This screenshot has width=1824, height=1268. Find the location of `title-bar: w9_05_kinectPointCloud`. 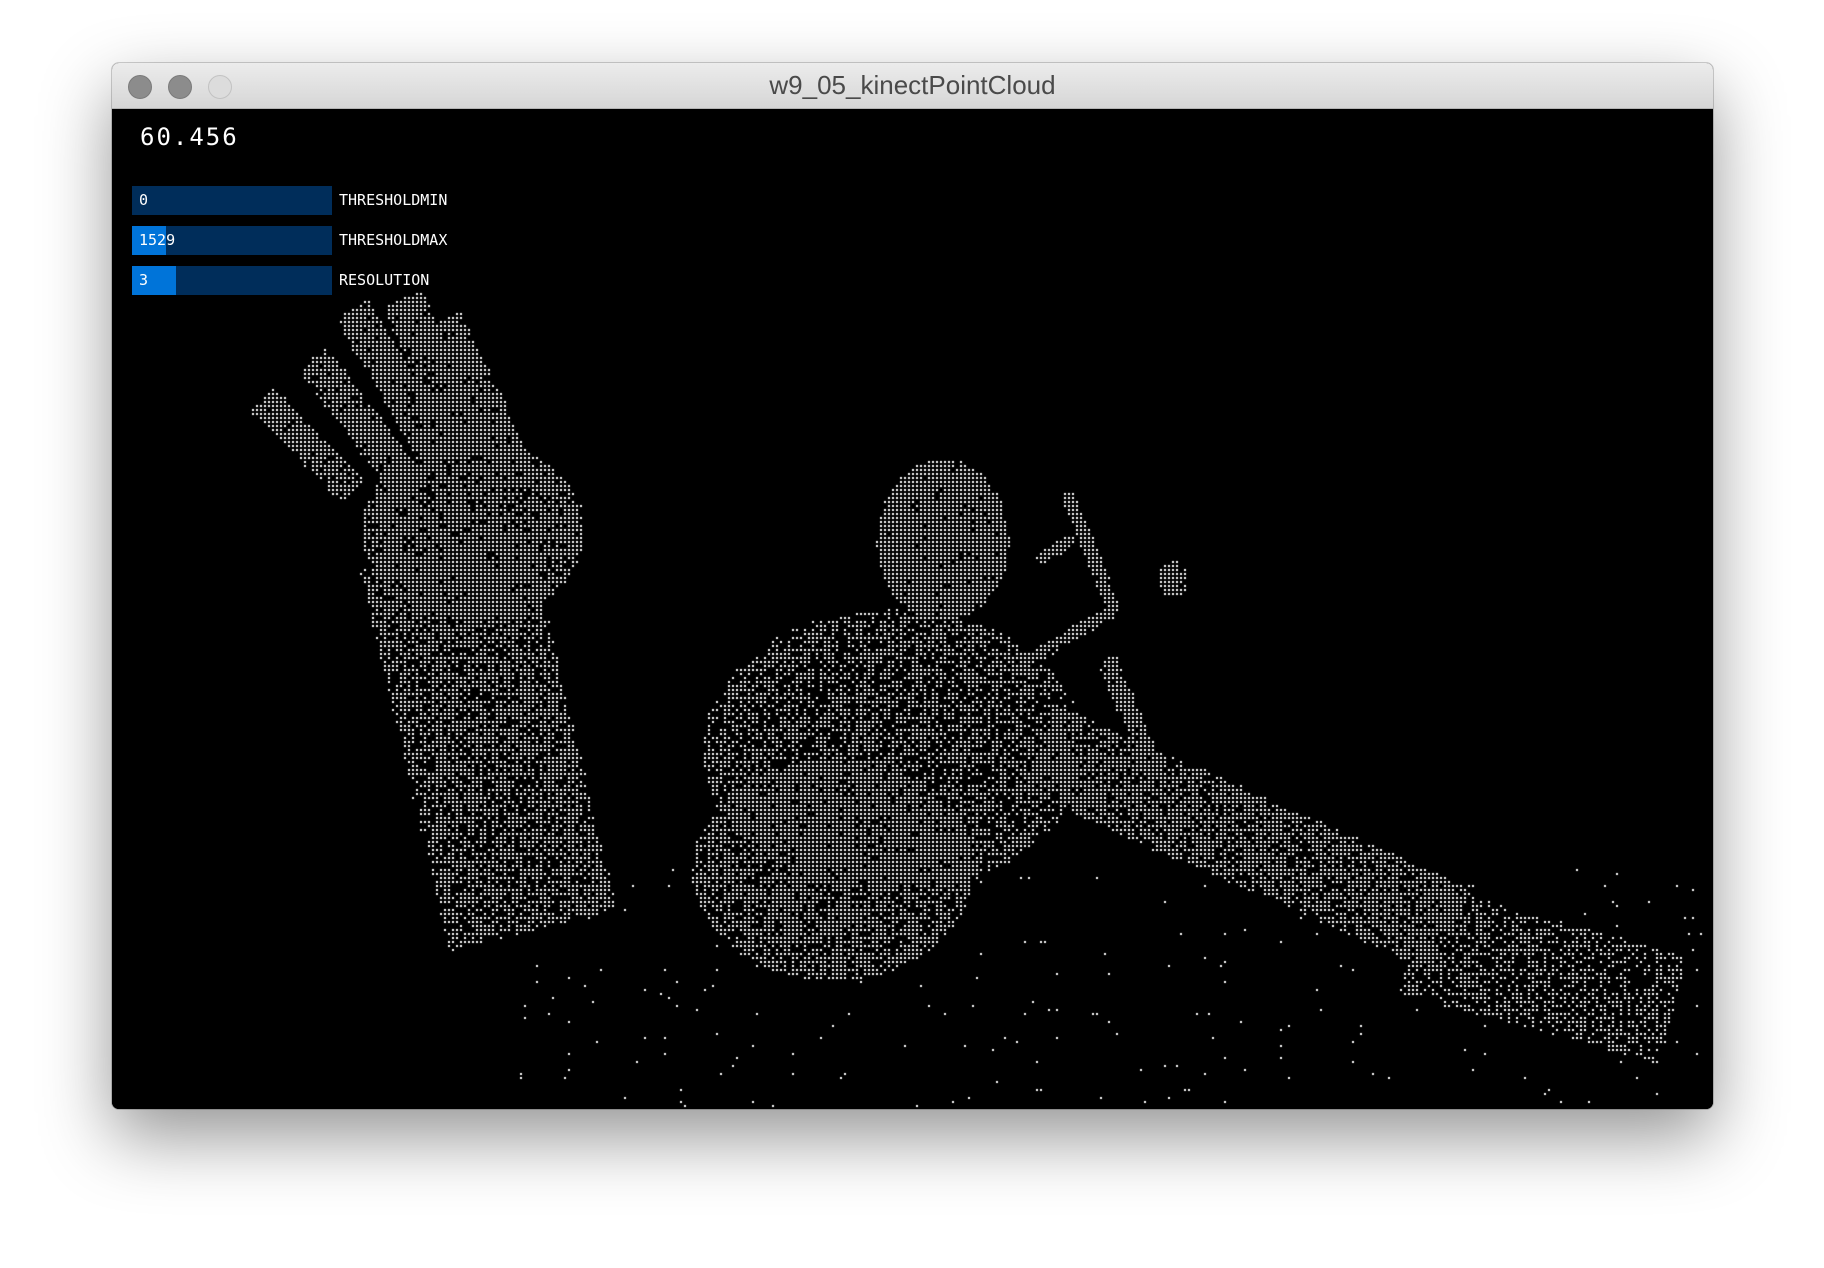

title-bar: w9_05_kinectPointCloud is located at coordinates (912, 86).